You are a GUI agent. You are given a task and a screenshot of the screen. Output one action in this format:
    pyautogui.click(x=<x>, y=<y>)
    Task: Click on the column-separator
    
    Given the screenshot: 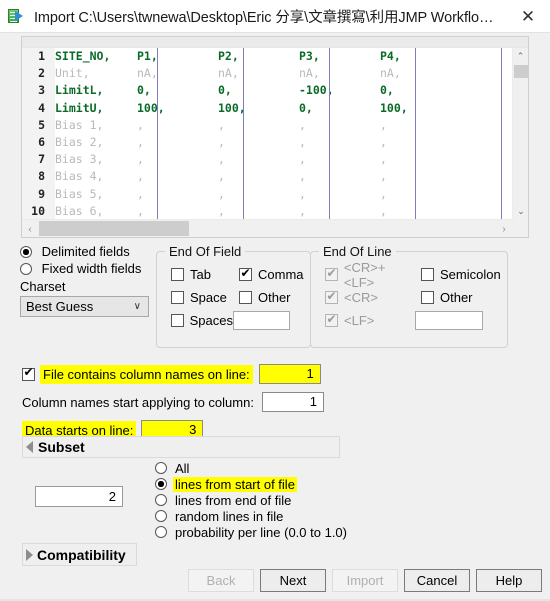 What is the action you would take?
    pyautogui.click(x=243, y=133)
    